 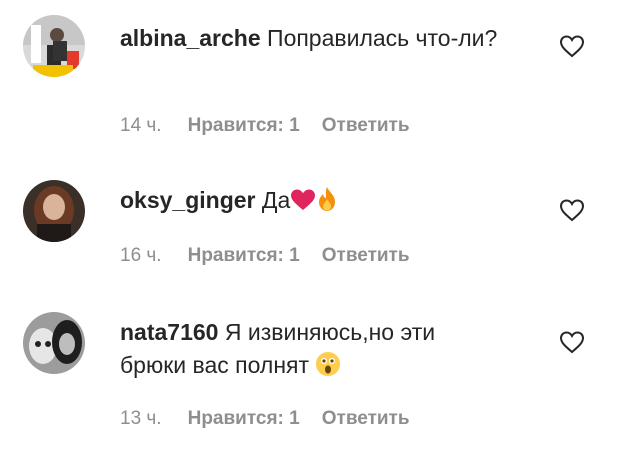 I want to click on red-heart-emoji-icon, so click(x=303, y=199).